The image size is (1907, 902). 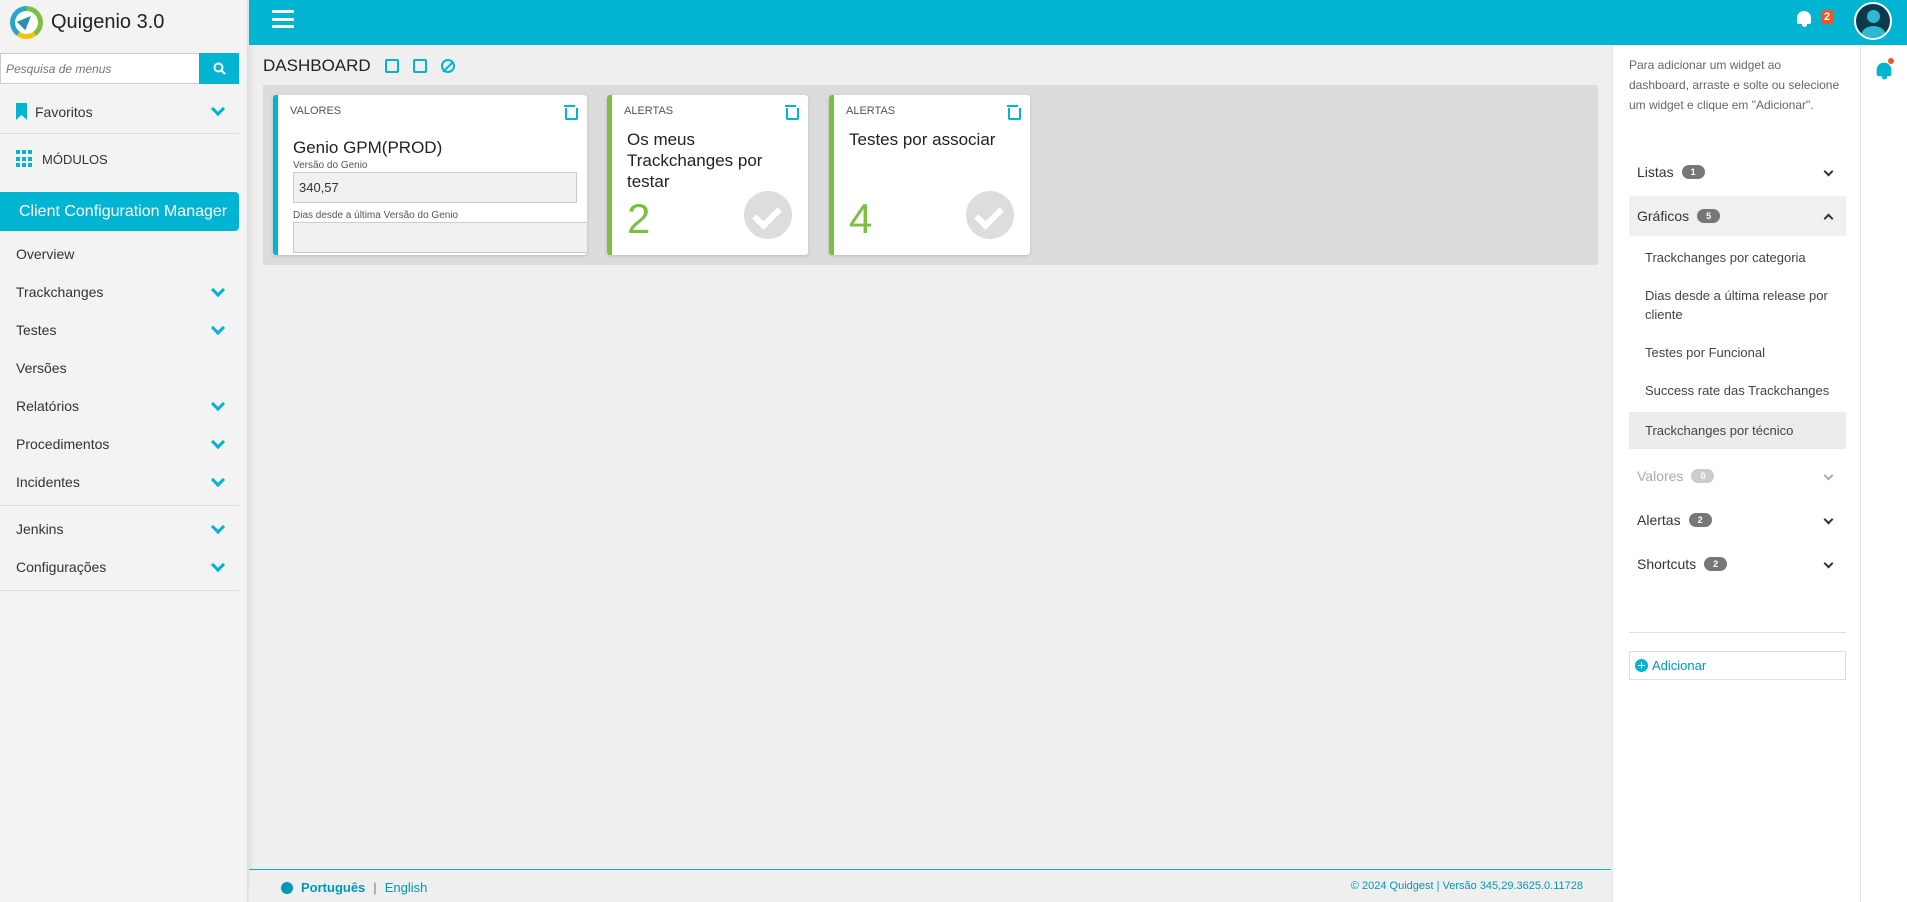 I want to click on section-valores: Valores 0, so click(x=1737, y=476).